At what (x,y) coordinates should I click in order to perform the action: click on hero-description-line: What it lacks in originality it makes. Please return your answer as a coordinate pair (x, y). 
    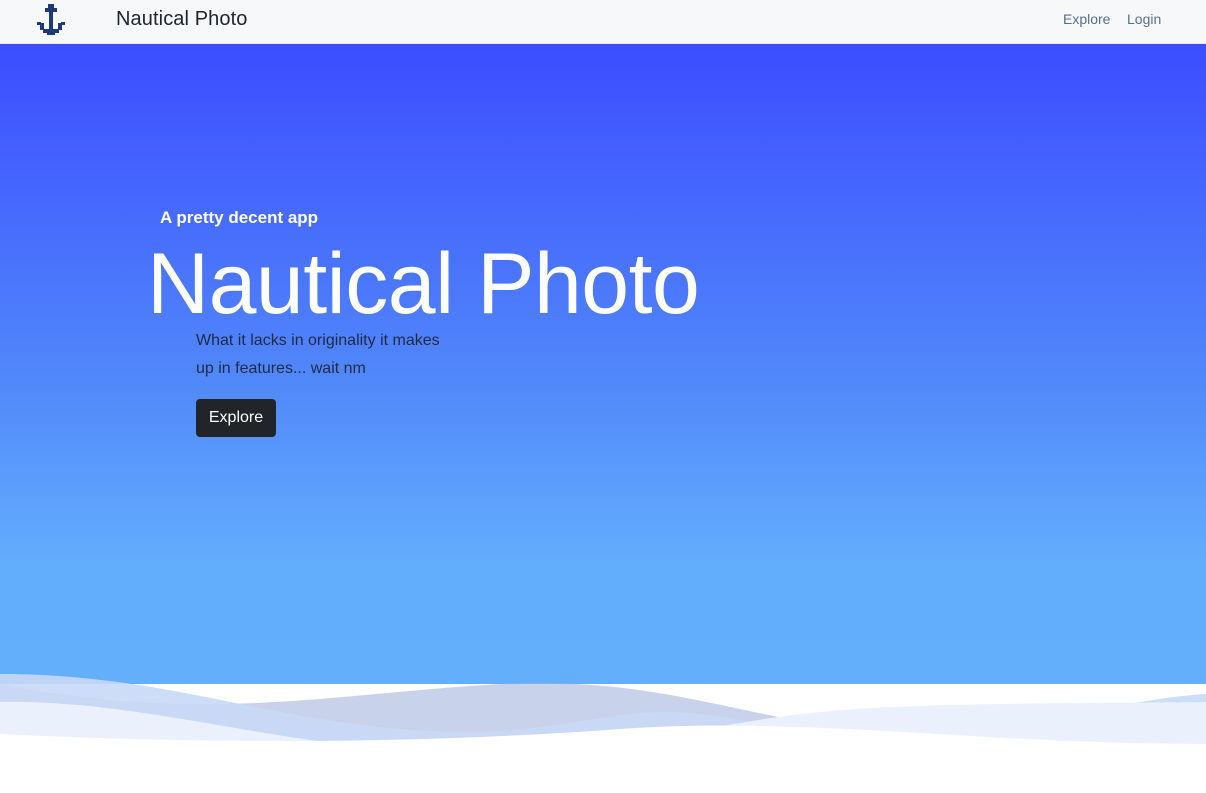
    Looking at the image, I should click on (318, 340).